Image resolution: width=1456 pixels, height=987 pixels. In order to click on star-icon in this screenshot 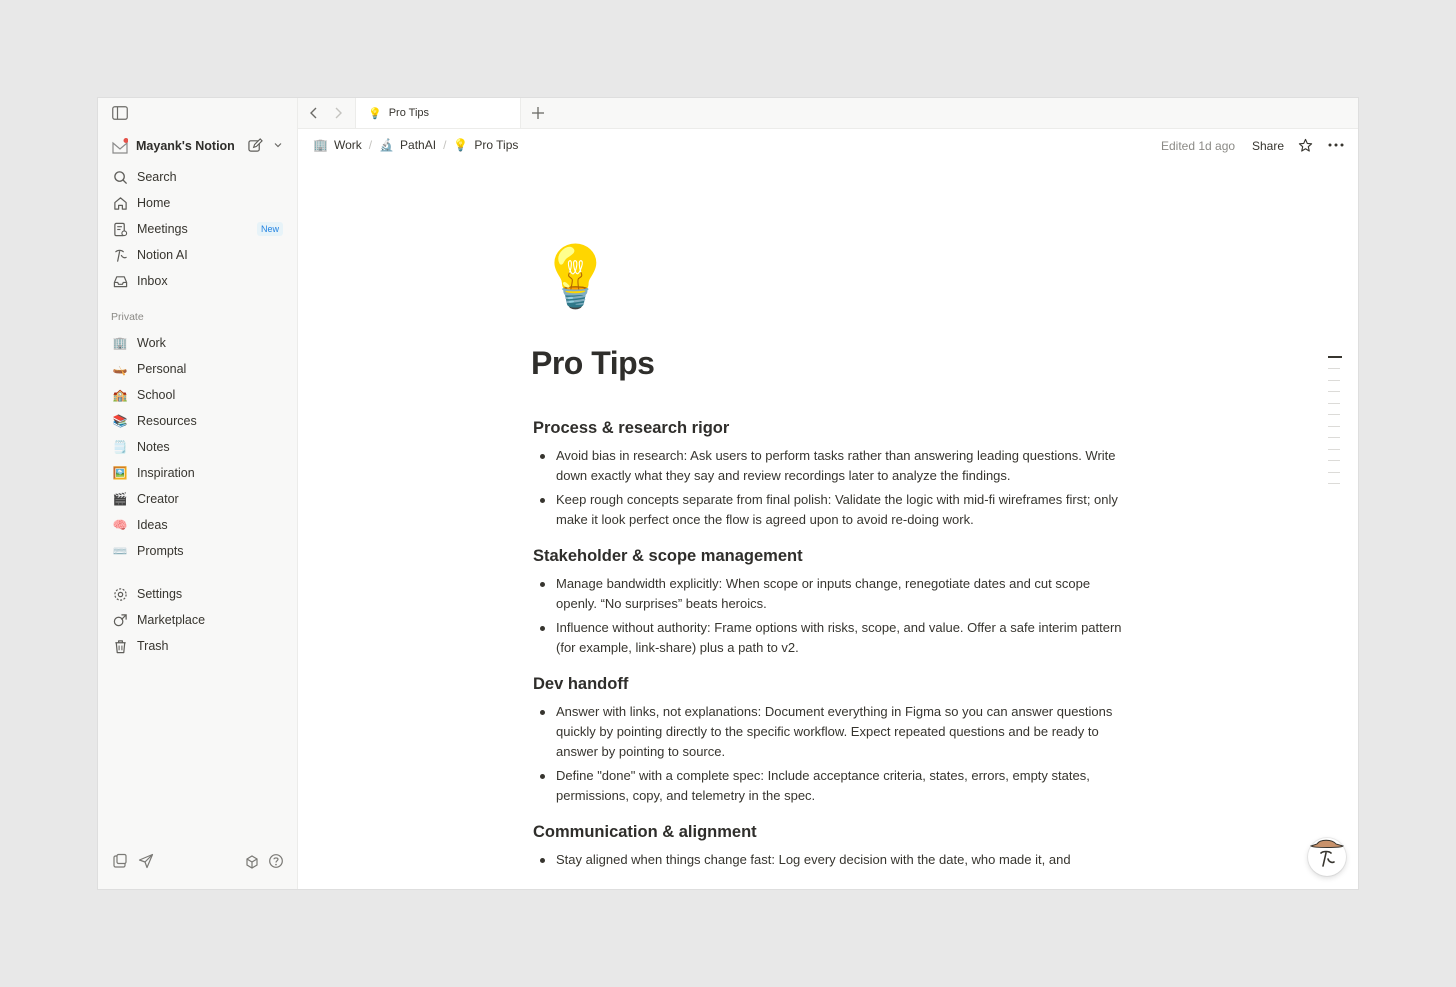, I will do `click(1305, 145)`.